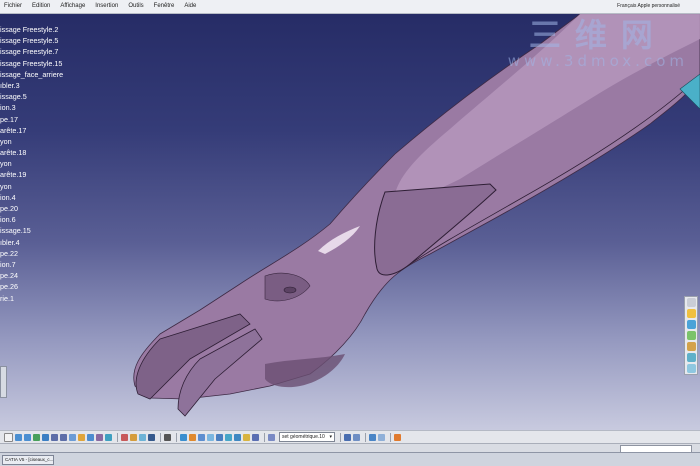 The image size is (700, 466). Describe the element at coordinates (31, 197) in the screenshot. I see `tree-item: ion.4` at that location.